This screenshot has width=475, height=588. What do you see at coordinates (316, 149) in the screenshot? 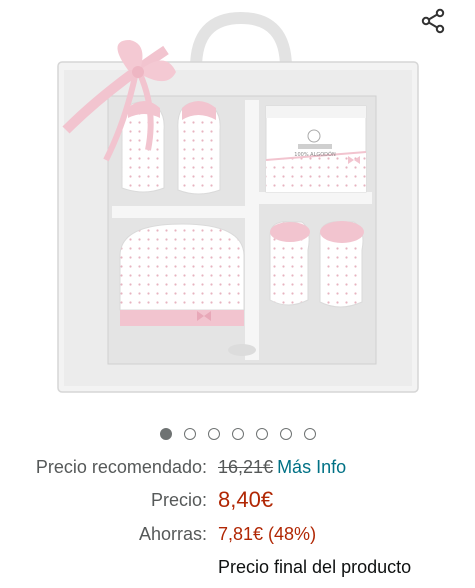
I see `folded-bib: 100% ALGODÓN` at bounding box center [316, 149].